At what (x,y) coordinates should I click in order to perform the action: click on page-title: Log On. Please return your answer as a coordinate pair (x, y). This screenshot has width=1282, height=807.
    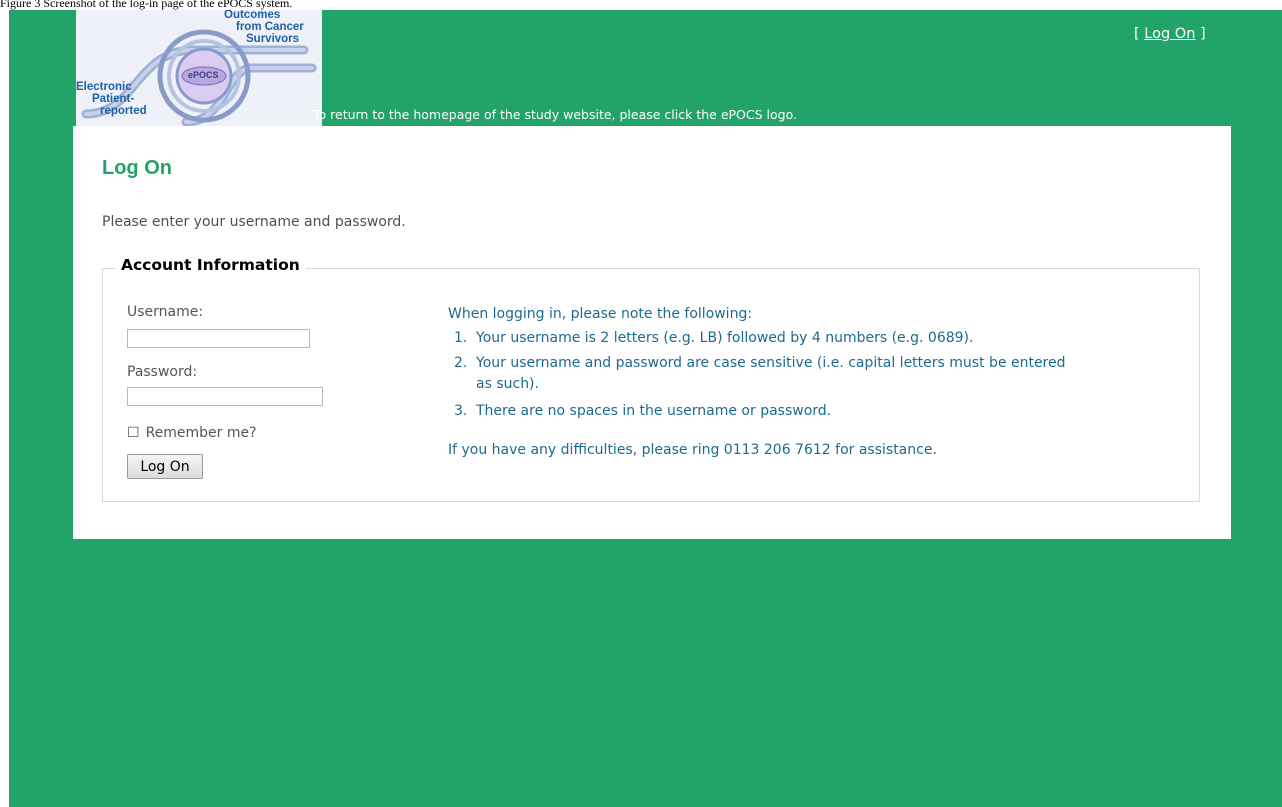
    Looking at the image, I should click on (137, 168).